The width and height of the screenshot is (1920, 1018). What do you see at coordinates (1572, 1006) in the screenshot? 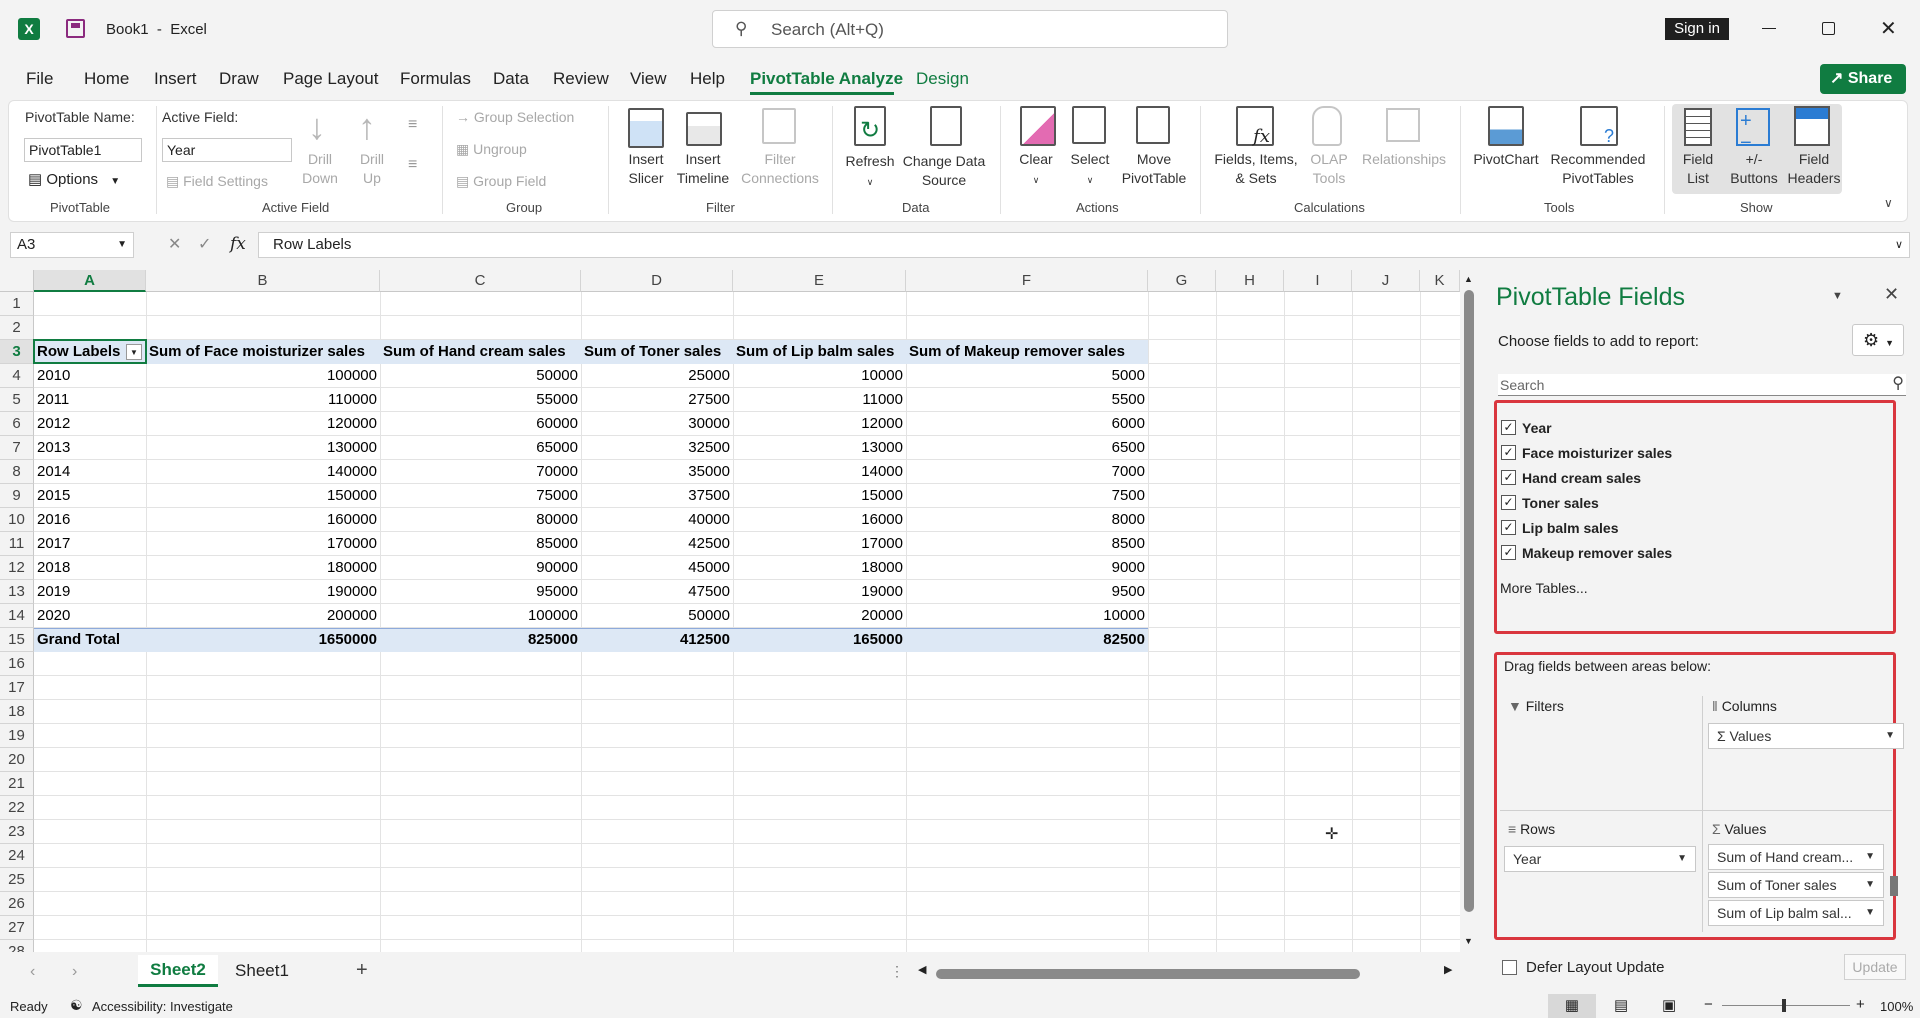
I see `normal-view-icon: ▦` at bounding box center [1572, 1006].